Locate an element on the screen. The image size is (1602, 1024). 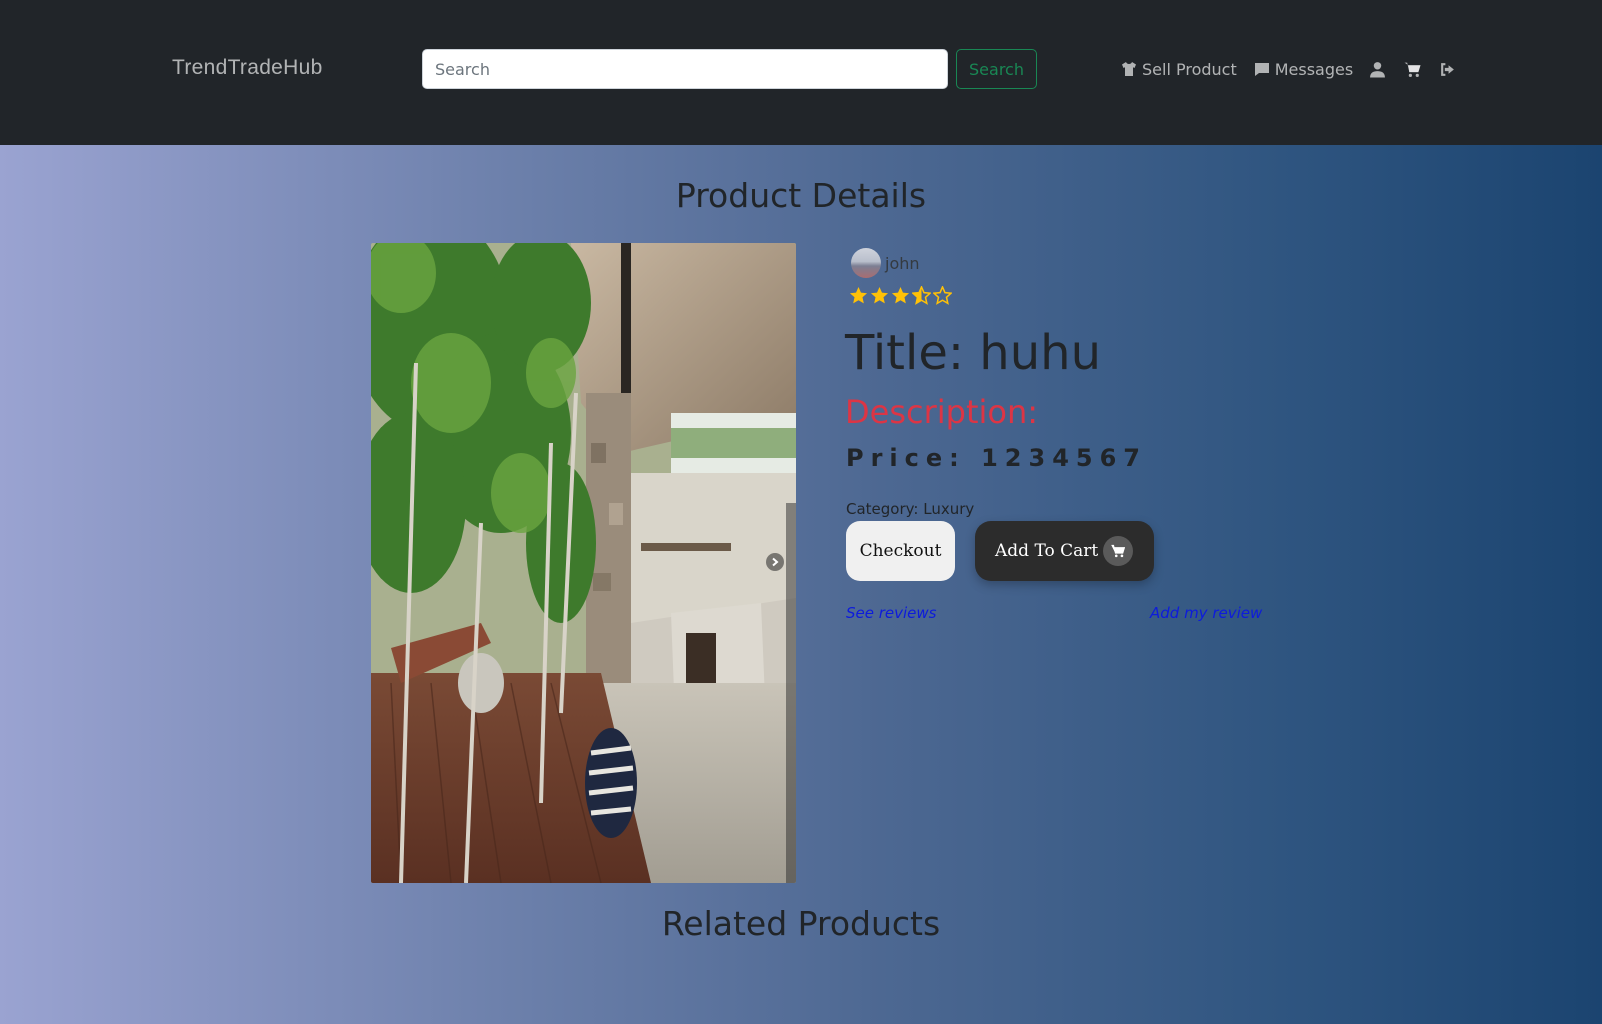
description-label: Description: is located at coordinates (942, 412).